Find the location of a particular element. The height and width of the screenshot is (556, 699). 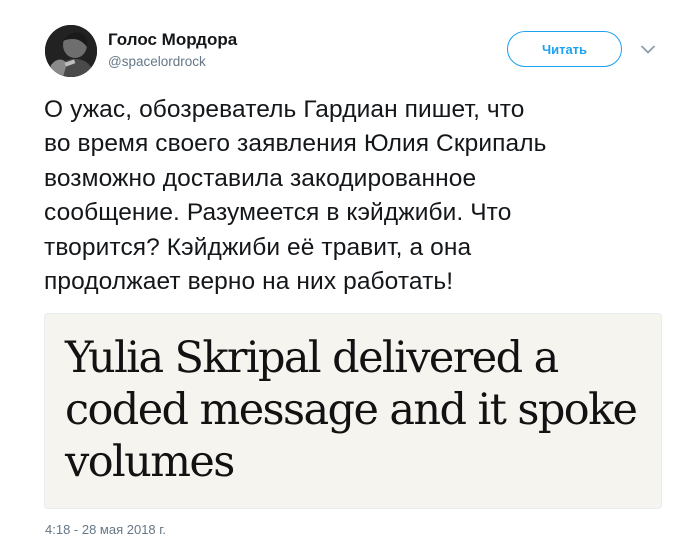

card-headline-line: coded message and it spoke is located at coordinates (351, 410).